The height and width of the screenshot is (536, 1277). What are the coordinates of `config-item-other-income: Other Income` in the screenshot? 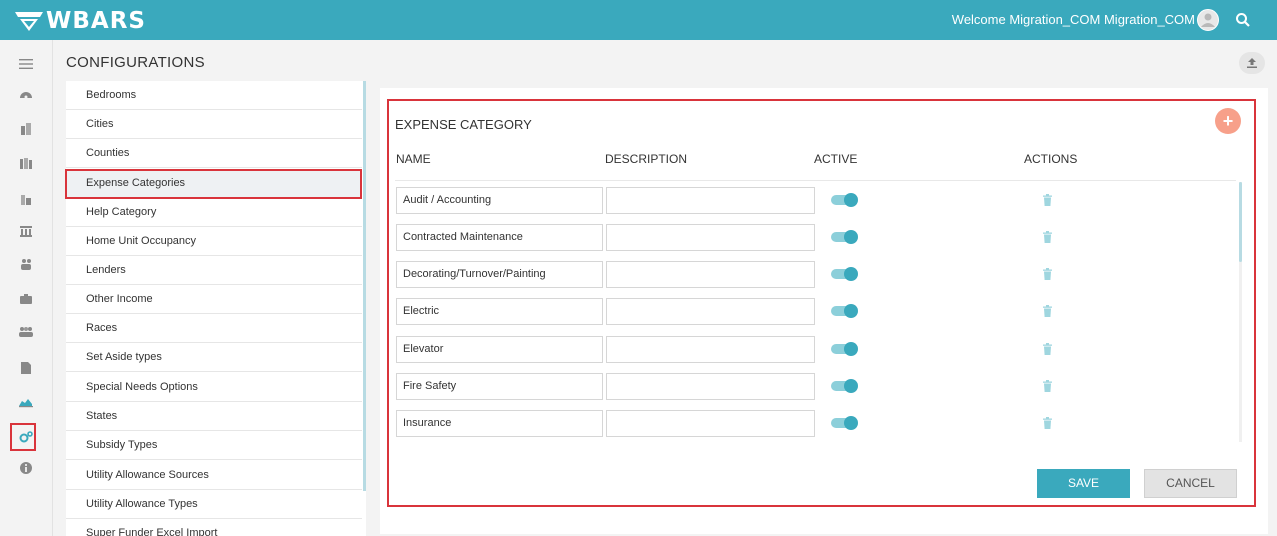 It's located at (214, 299).